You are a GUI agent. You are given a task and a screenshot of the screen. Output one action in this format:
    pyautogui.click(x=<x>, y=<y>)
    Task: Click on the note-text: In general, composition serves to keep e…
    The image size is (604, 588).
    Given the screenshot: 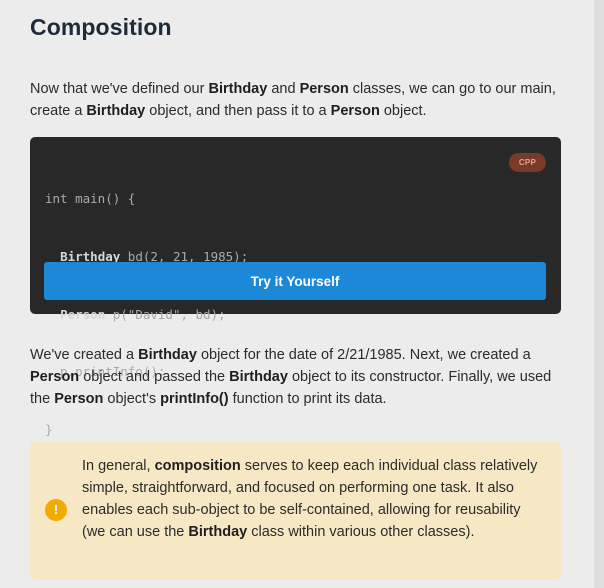 What is the action you would take?
    pyautogui.click(x=313, y=499)
    